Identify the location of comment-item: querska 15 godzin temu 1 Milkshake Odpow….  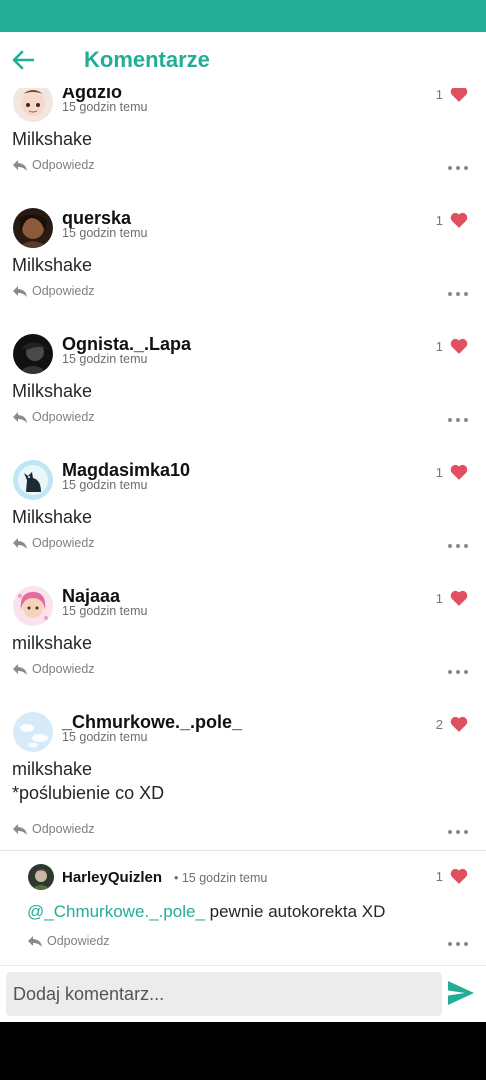
(243, 271).